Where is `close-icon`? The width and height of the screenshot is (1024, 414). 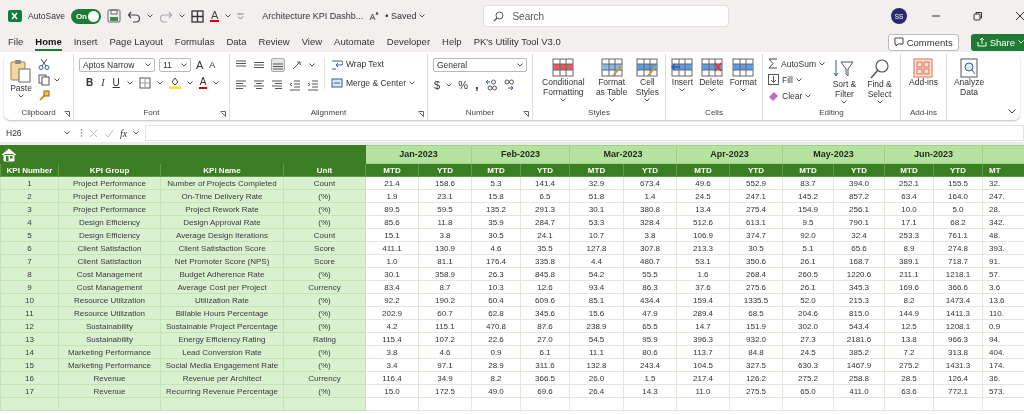 close-icon is located at coordinates (1019, 16).